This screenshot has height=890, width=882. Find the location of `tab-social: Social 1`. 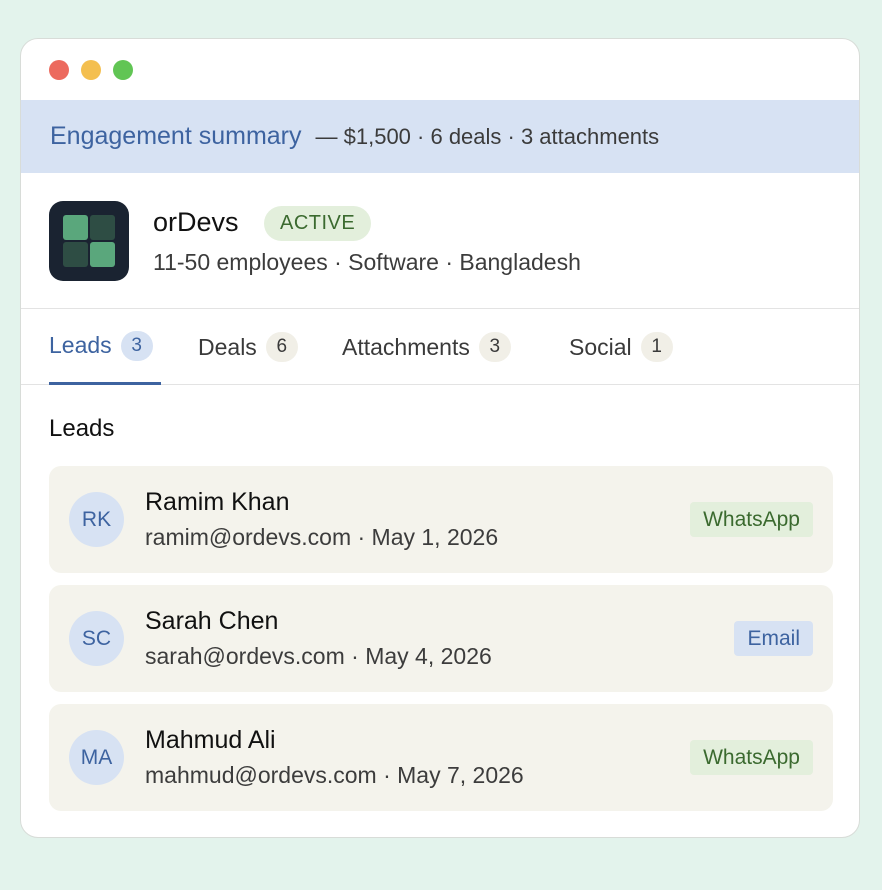

tab-social: Social 1 is located at coordinates (621, 347).